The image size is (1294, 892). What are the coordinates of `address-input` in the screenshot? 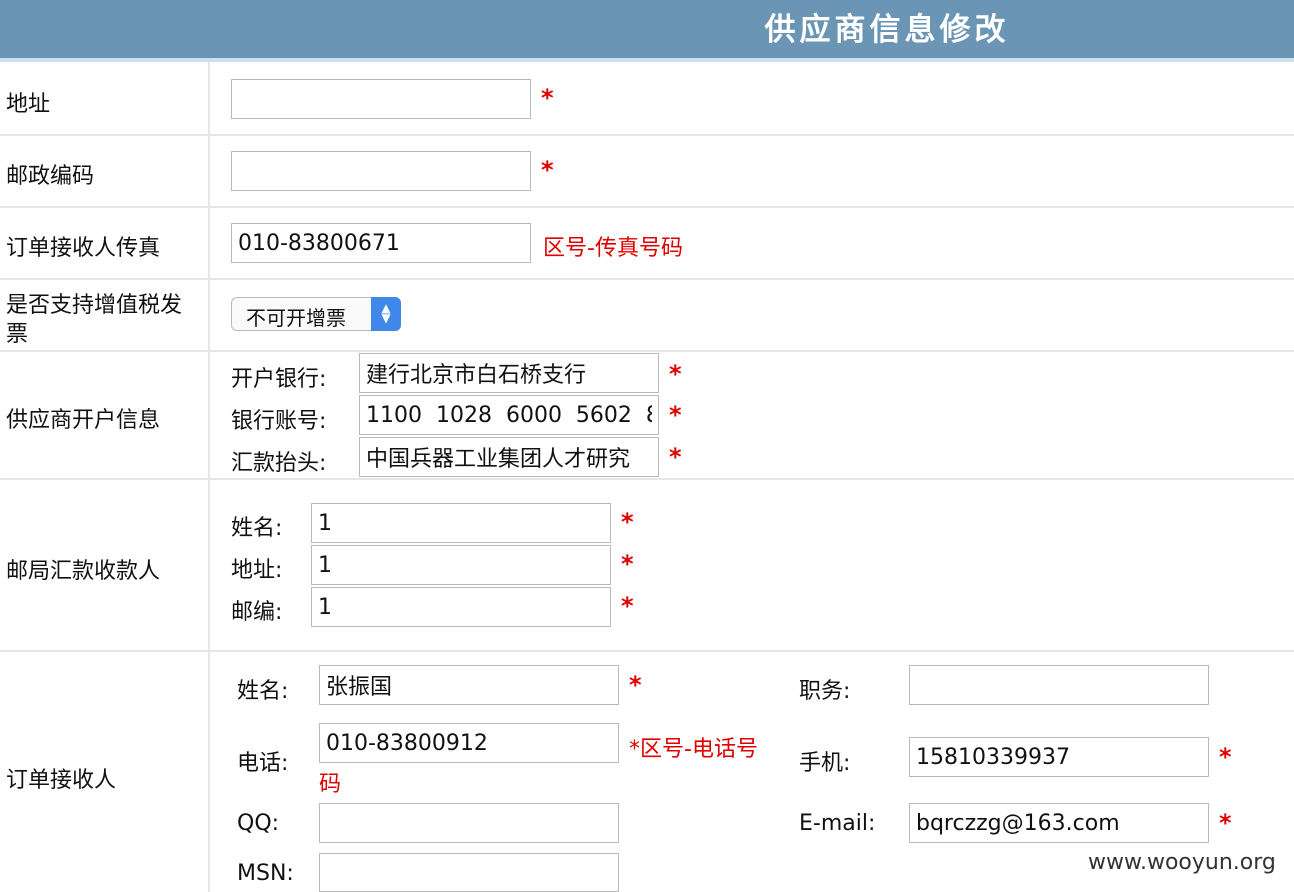 It's located at (381, 99).